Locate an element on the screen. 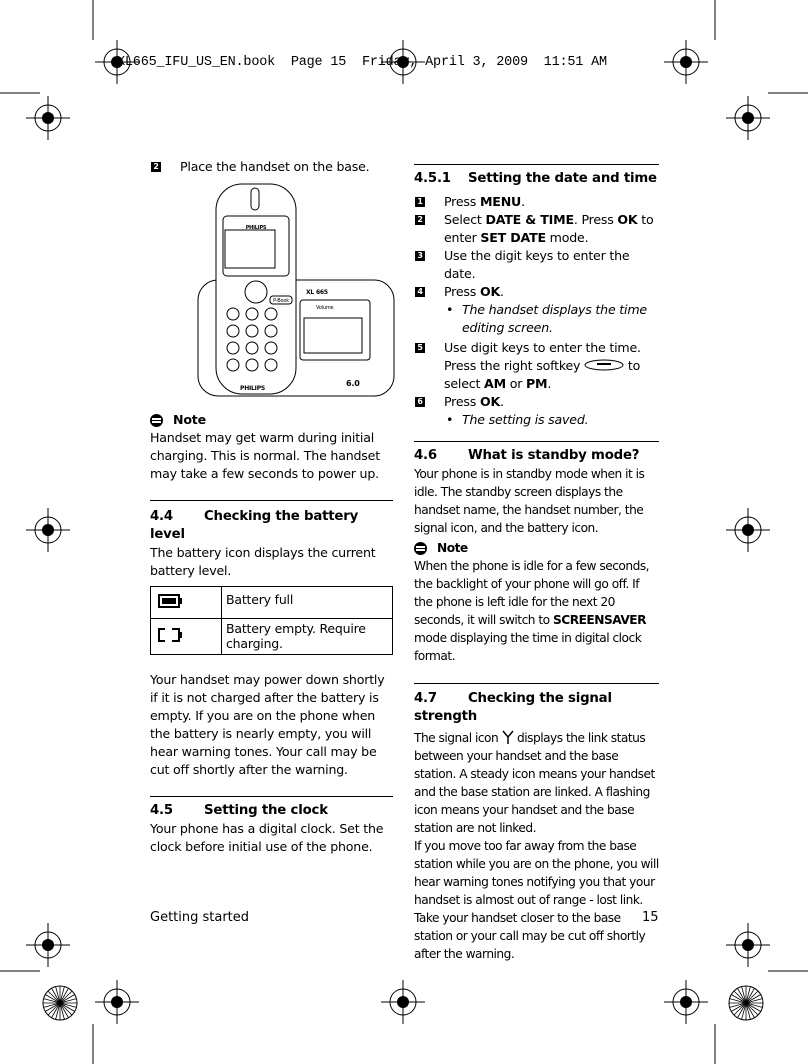  brand-label-base: PHILIPS is located at coordinates (252, 388).